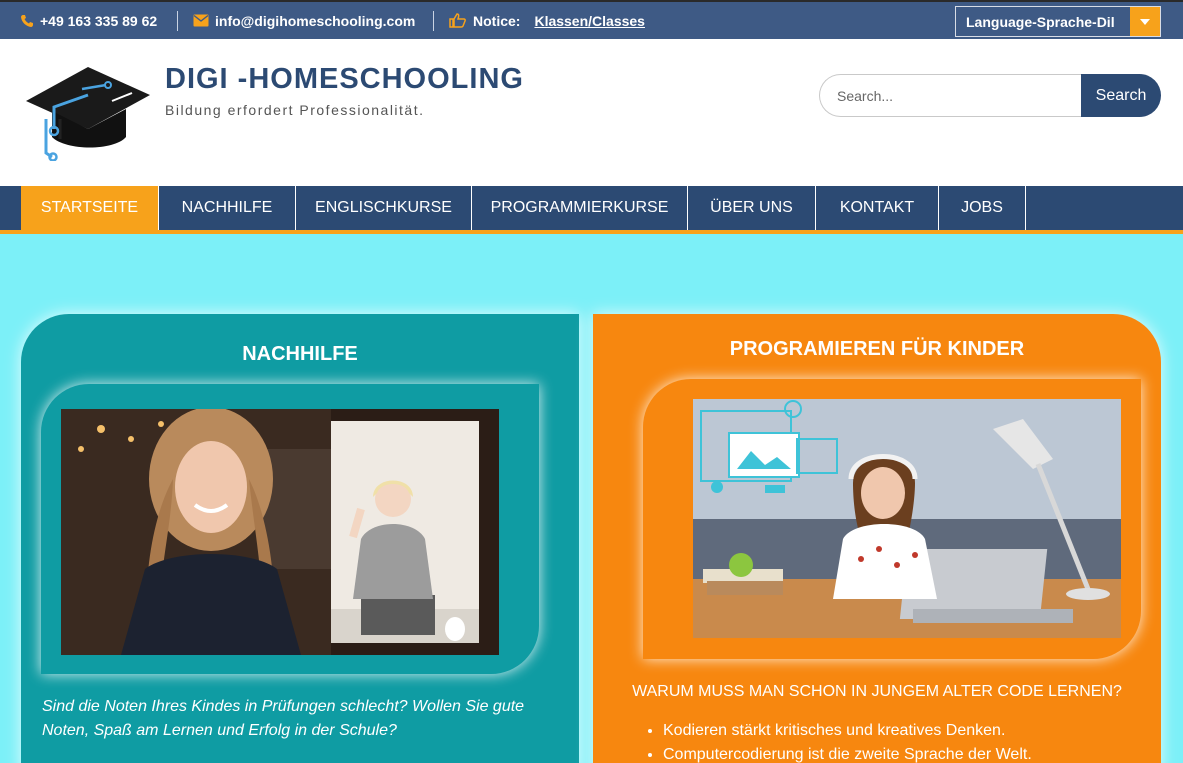  What do you see at coordinates (982, 208) in the screenshot?
I see `nav-item-jobs: JOBS` at bounding box center [982, 208].